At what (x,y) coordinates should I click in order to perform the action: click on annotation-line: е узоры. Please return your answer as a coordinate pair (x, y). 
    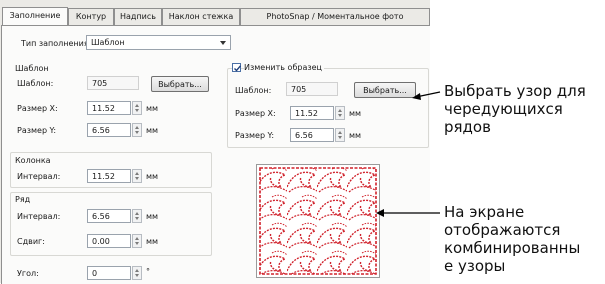
    Looking at the image, I should click on (475, 266).